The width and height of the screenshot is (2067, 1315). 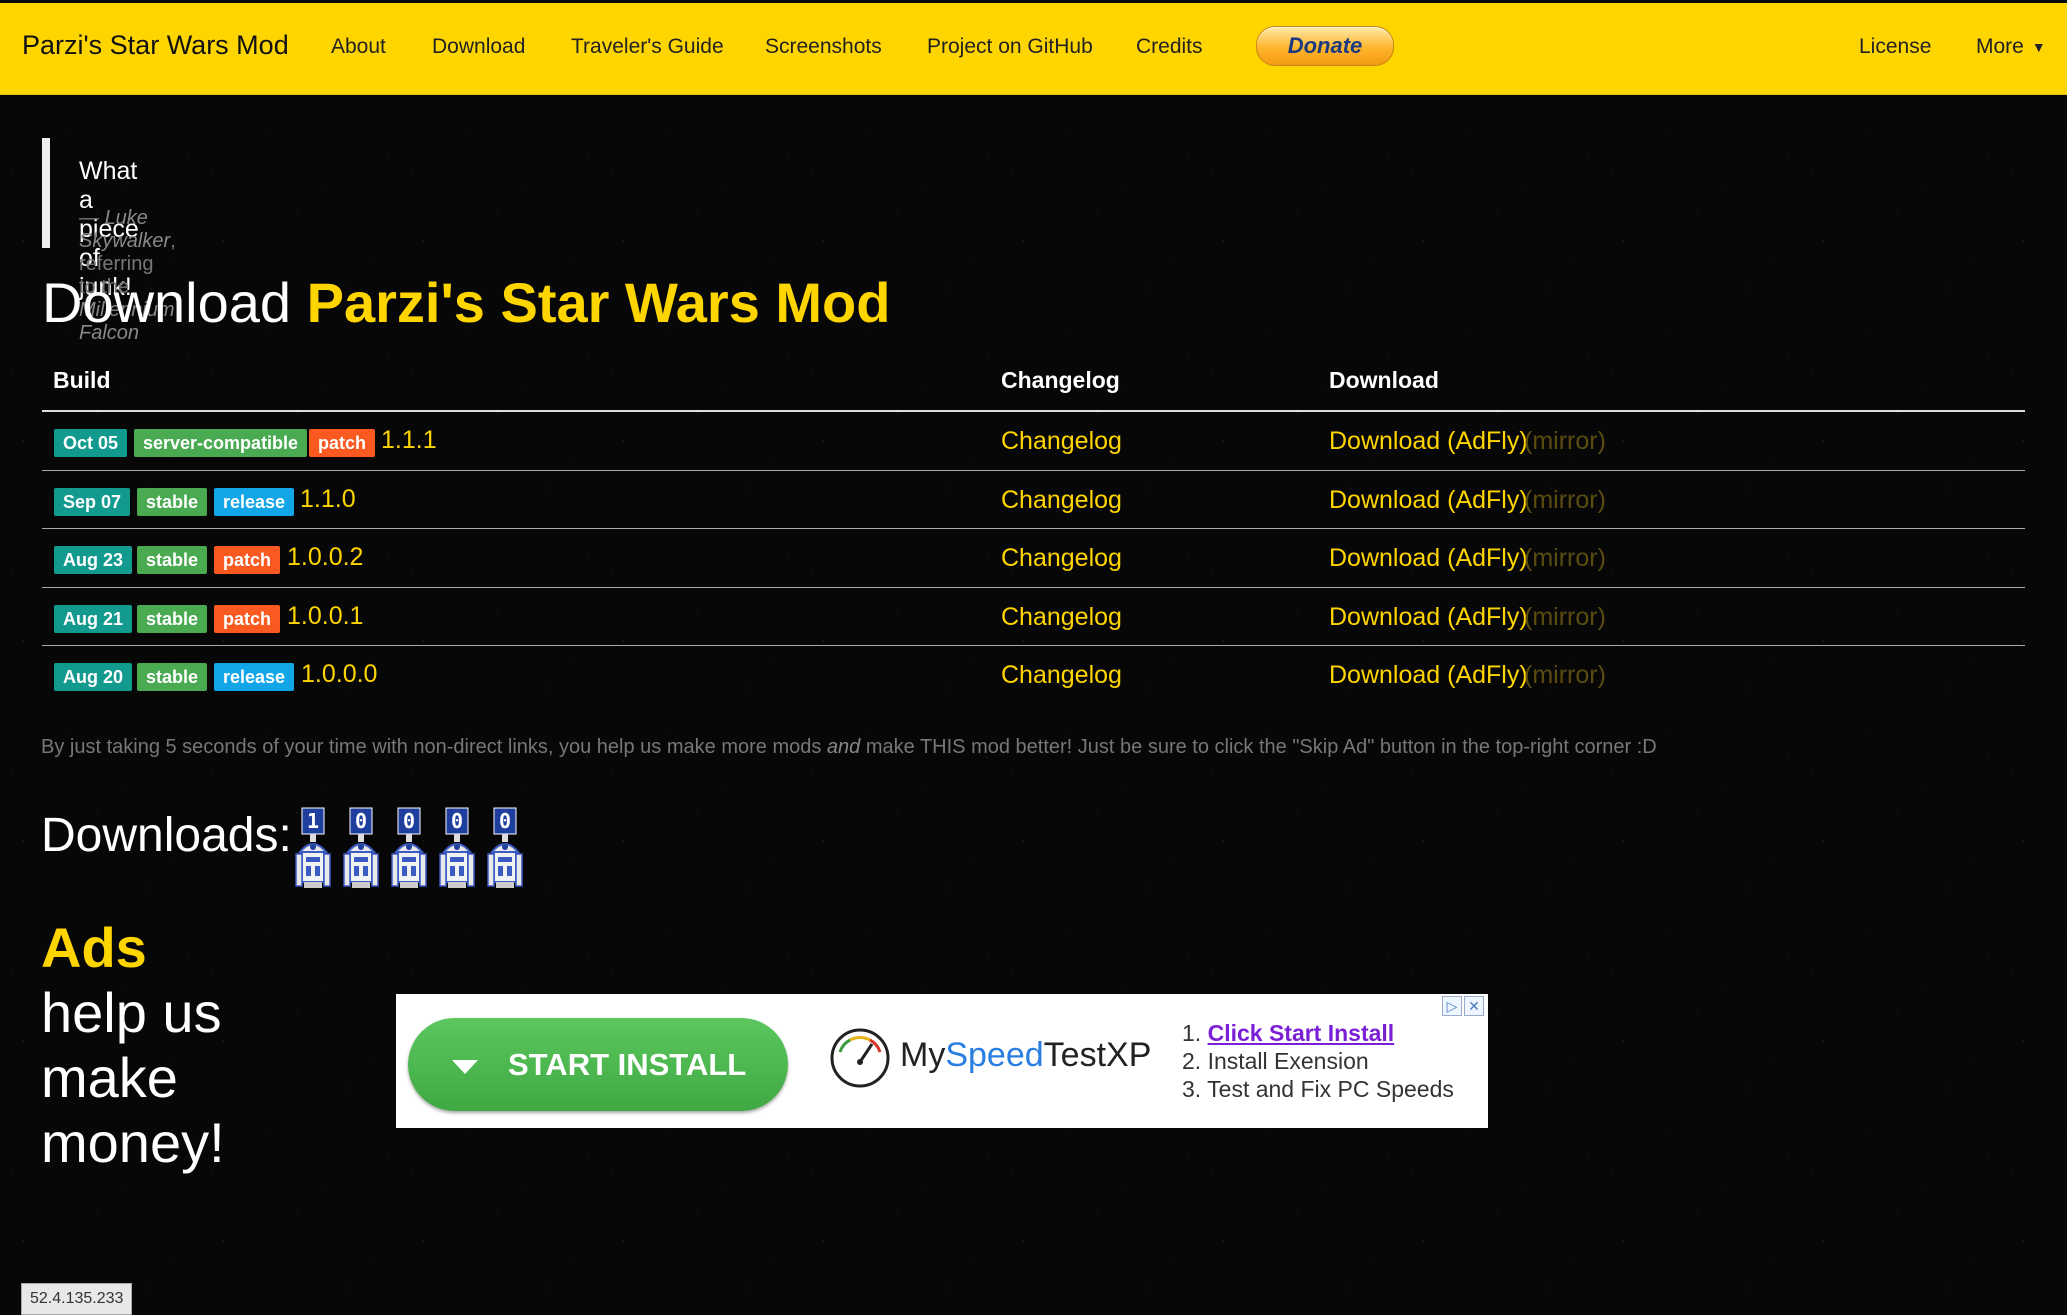 I want to click on note-emph: and, so click(x=843, y=747).